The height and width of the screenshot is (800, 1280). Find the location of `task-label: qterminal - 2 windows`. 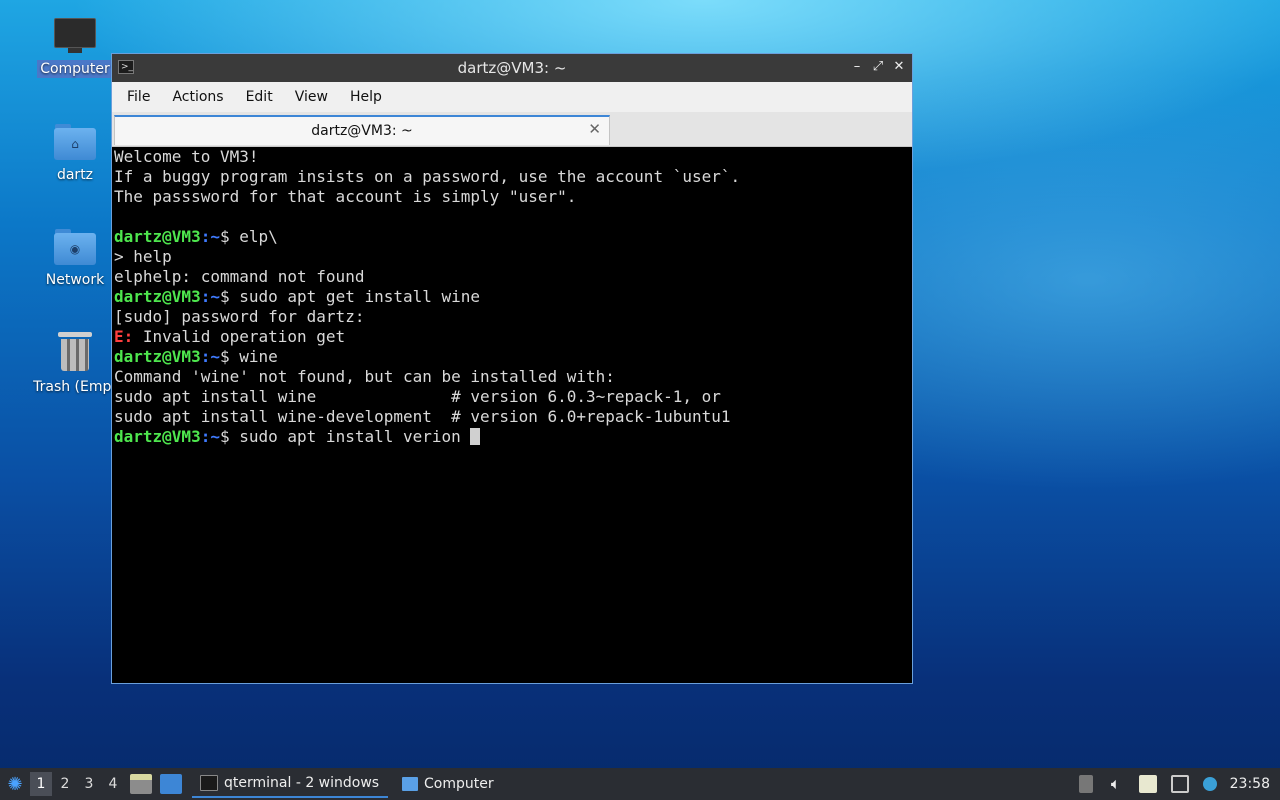

task-label: qterminal - 2 windows is located at coordinates (302, 783).